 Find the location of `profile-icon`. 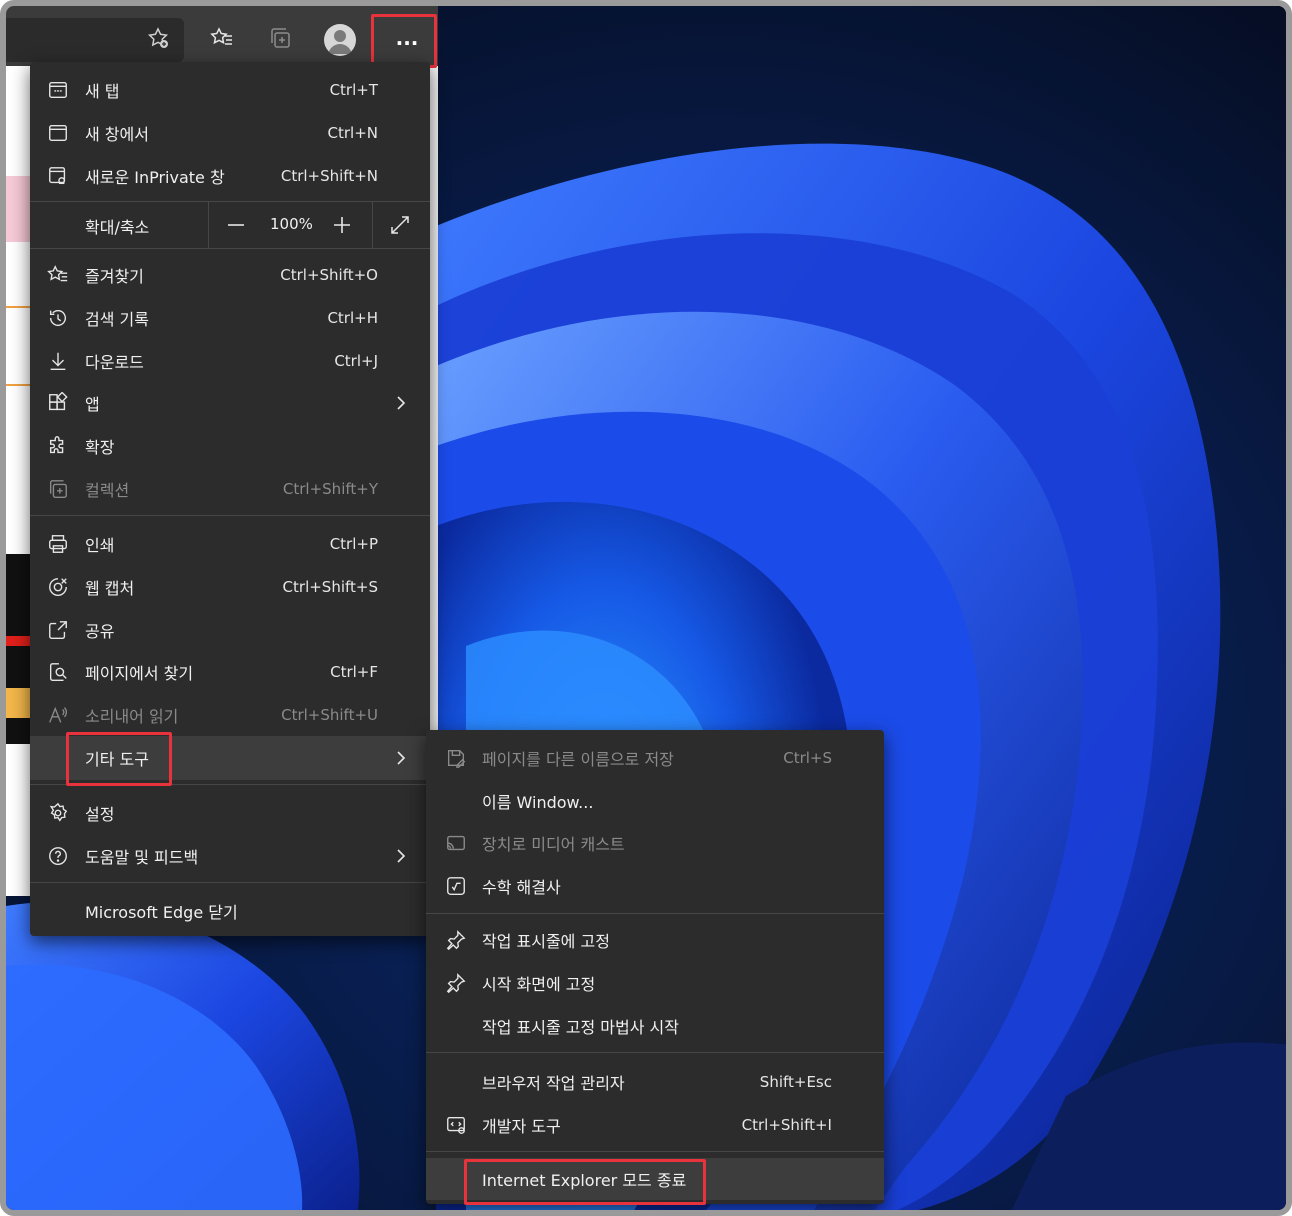

profile-icon is located at coordinates (340, 40).